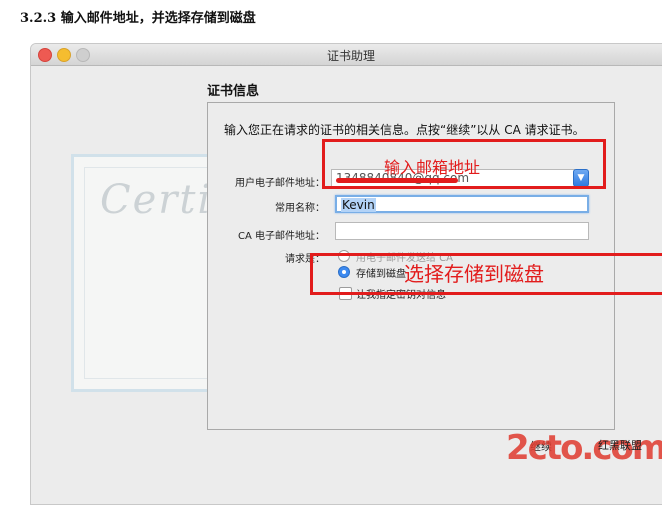 The height and width of the screenshot is (505, 662). What do you see at coordinates (305, 259) in the screenshot?
I see `request-label: 请求是：` at bounding box center [305, 259].